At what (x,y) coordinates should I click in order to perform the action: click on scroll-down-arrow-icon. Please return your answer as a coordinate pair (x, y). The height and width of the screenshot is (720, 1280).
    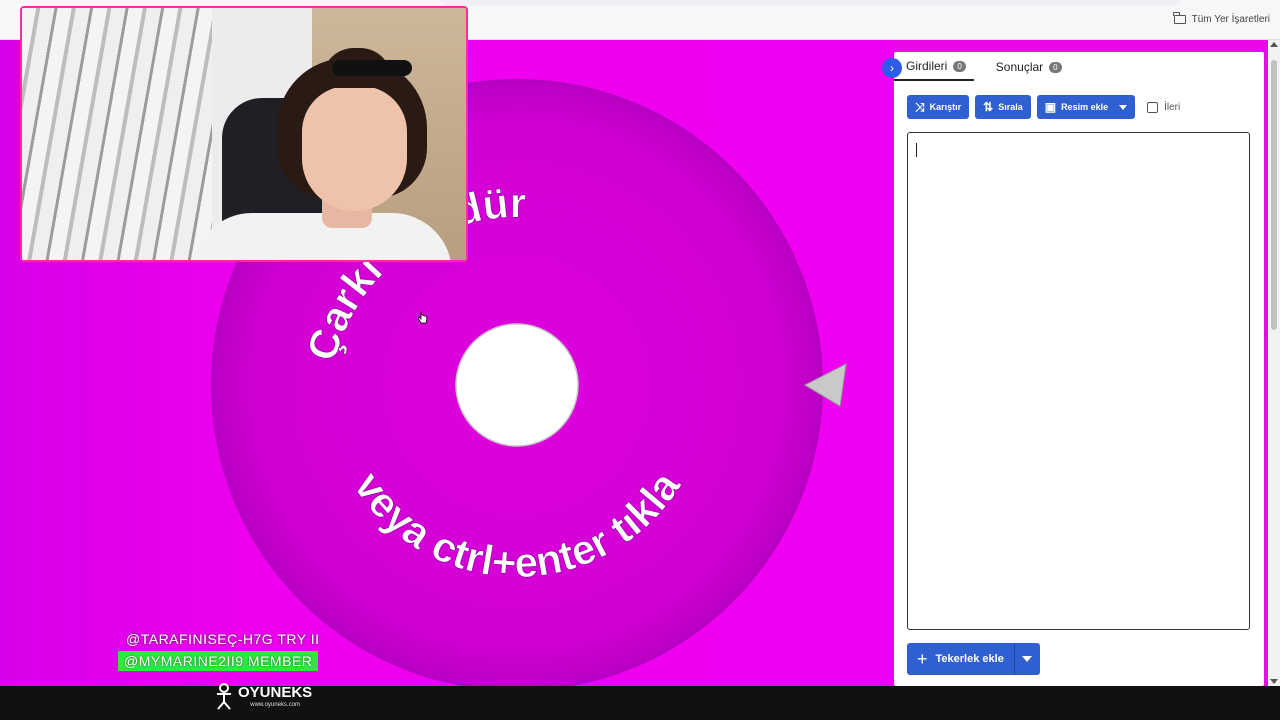
    Looking at the image, I should click on (1274, 681).